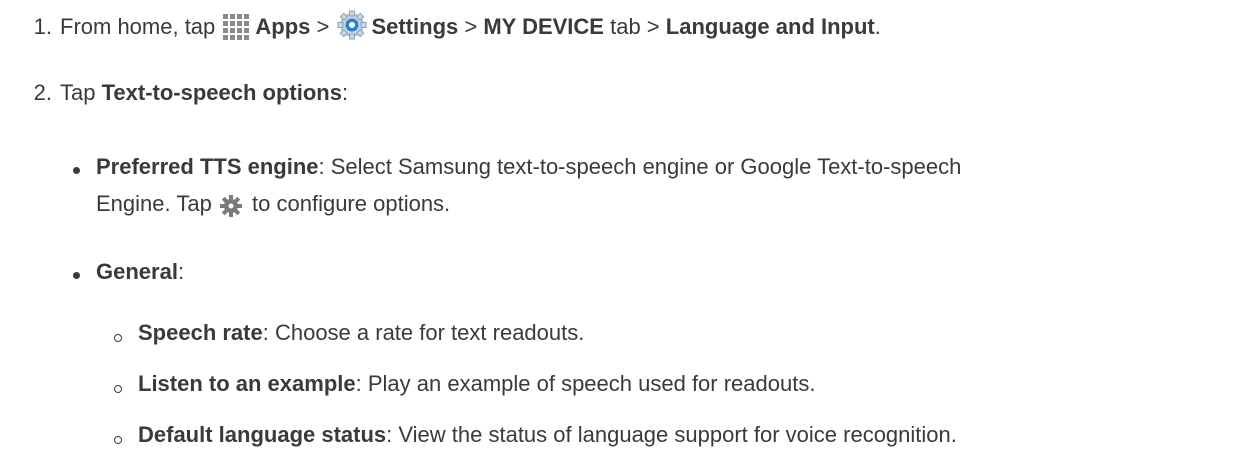  Describe the element at coordinates (157, 203) in the screenshot. I see `bullet-description: Engine. Tap` at that location.